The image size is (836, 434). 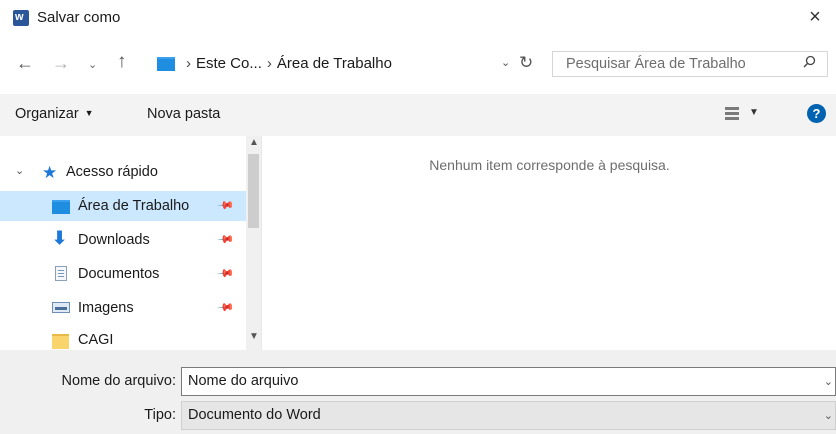 What do you see at coordinates (549, 165) in the screenshot?
I see `empty-results-message: Nenhum item corresponde à pesquisa.` at bounding box center [549, 165].